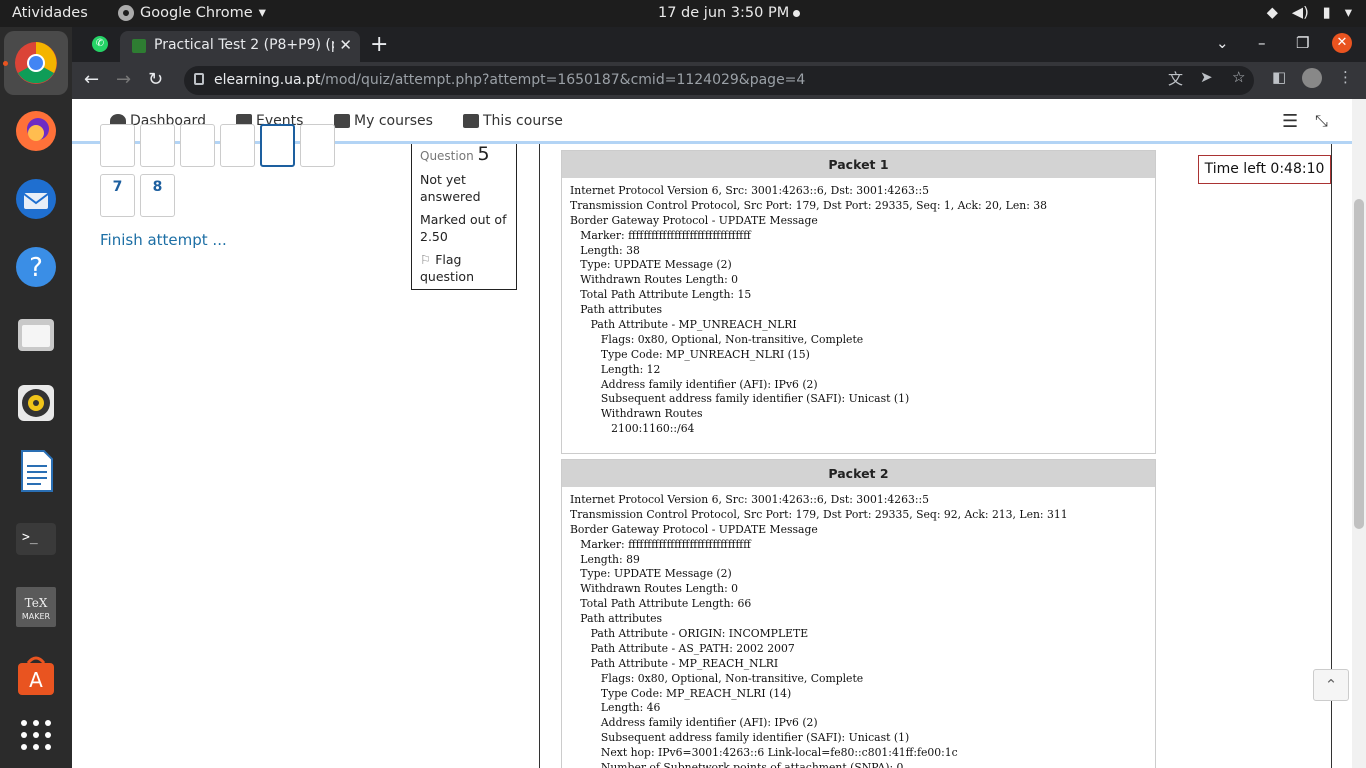  Describe the element at coordinates (277, 145) in the screenshot. I see `quiz-nav-button-current` at that location.